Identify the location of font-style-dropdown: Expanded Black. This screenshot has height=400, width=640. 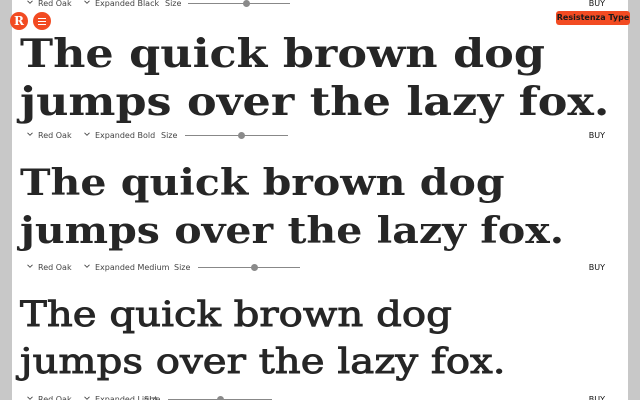
(121, 6).